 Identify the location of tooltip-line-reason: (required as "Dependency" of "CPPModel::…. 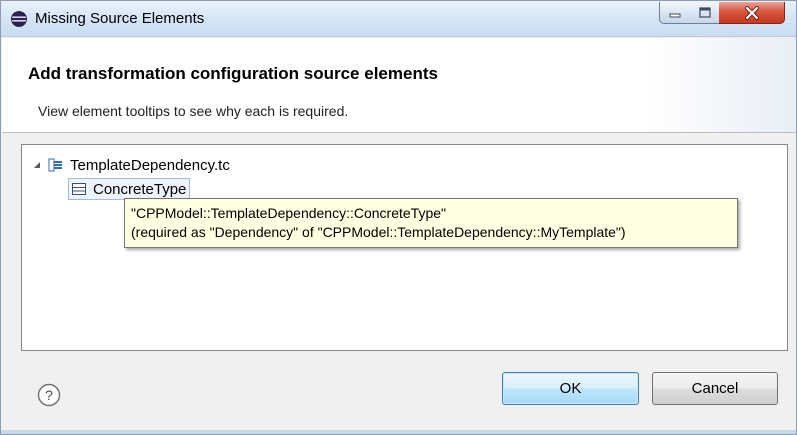
(378, 232).